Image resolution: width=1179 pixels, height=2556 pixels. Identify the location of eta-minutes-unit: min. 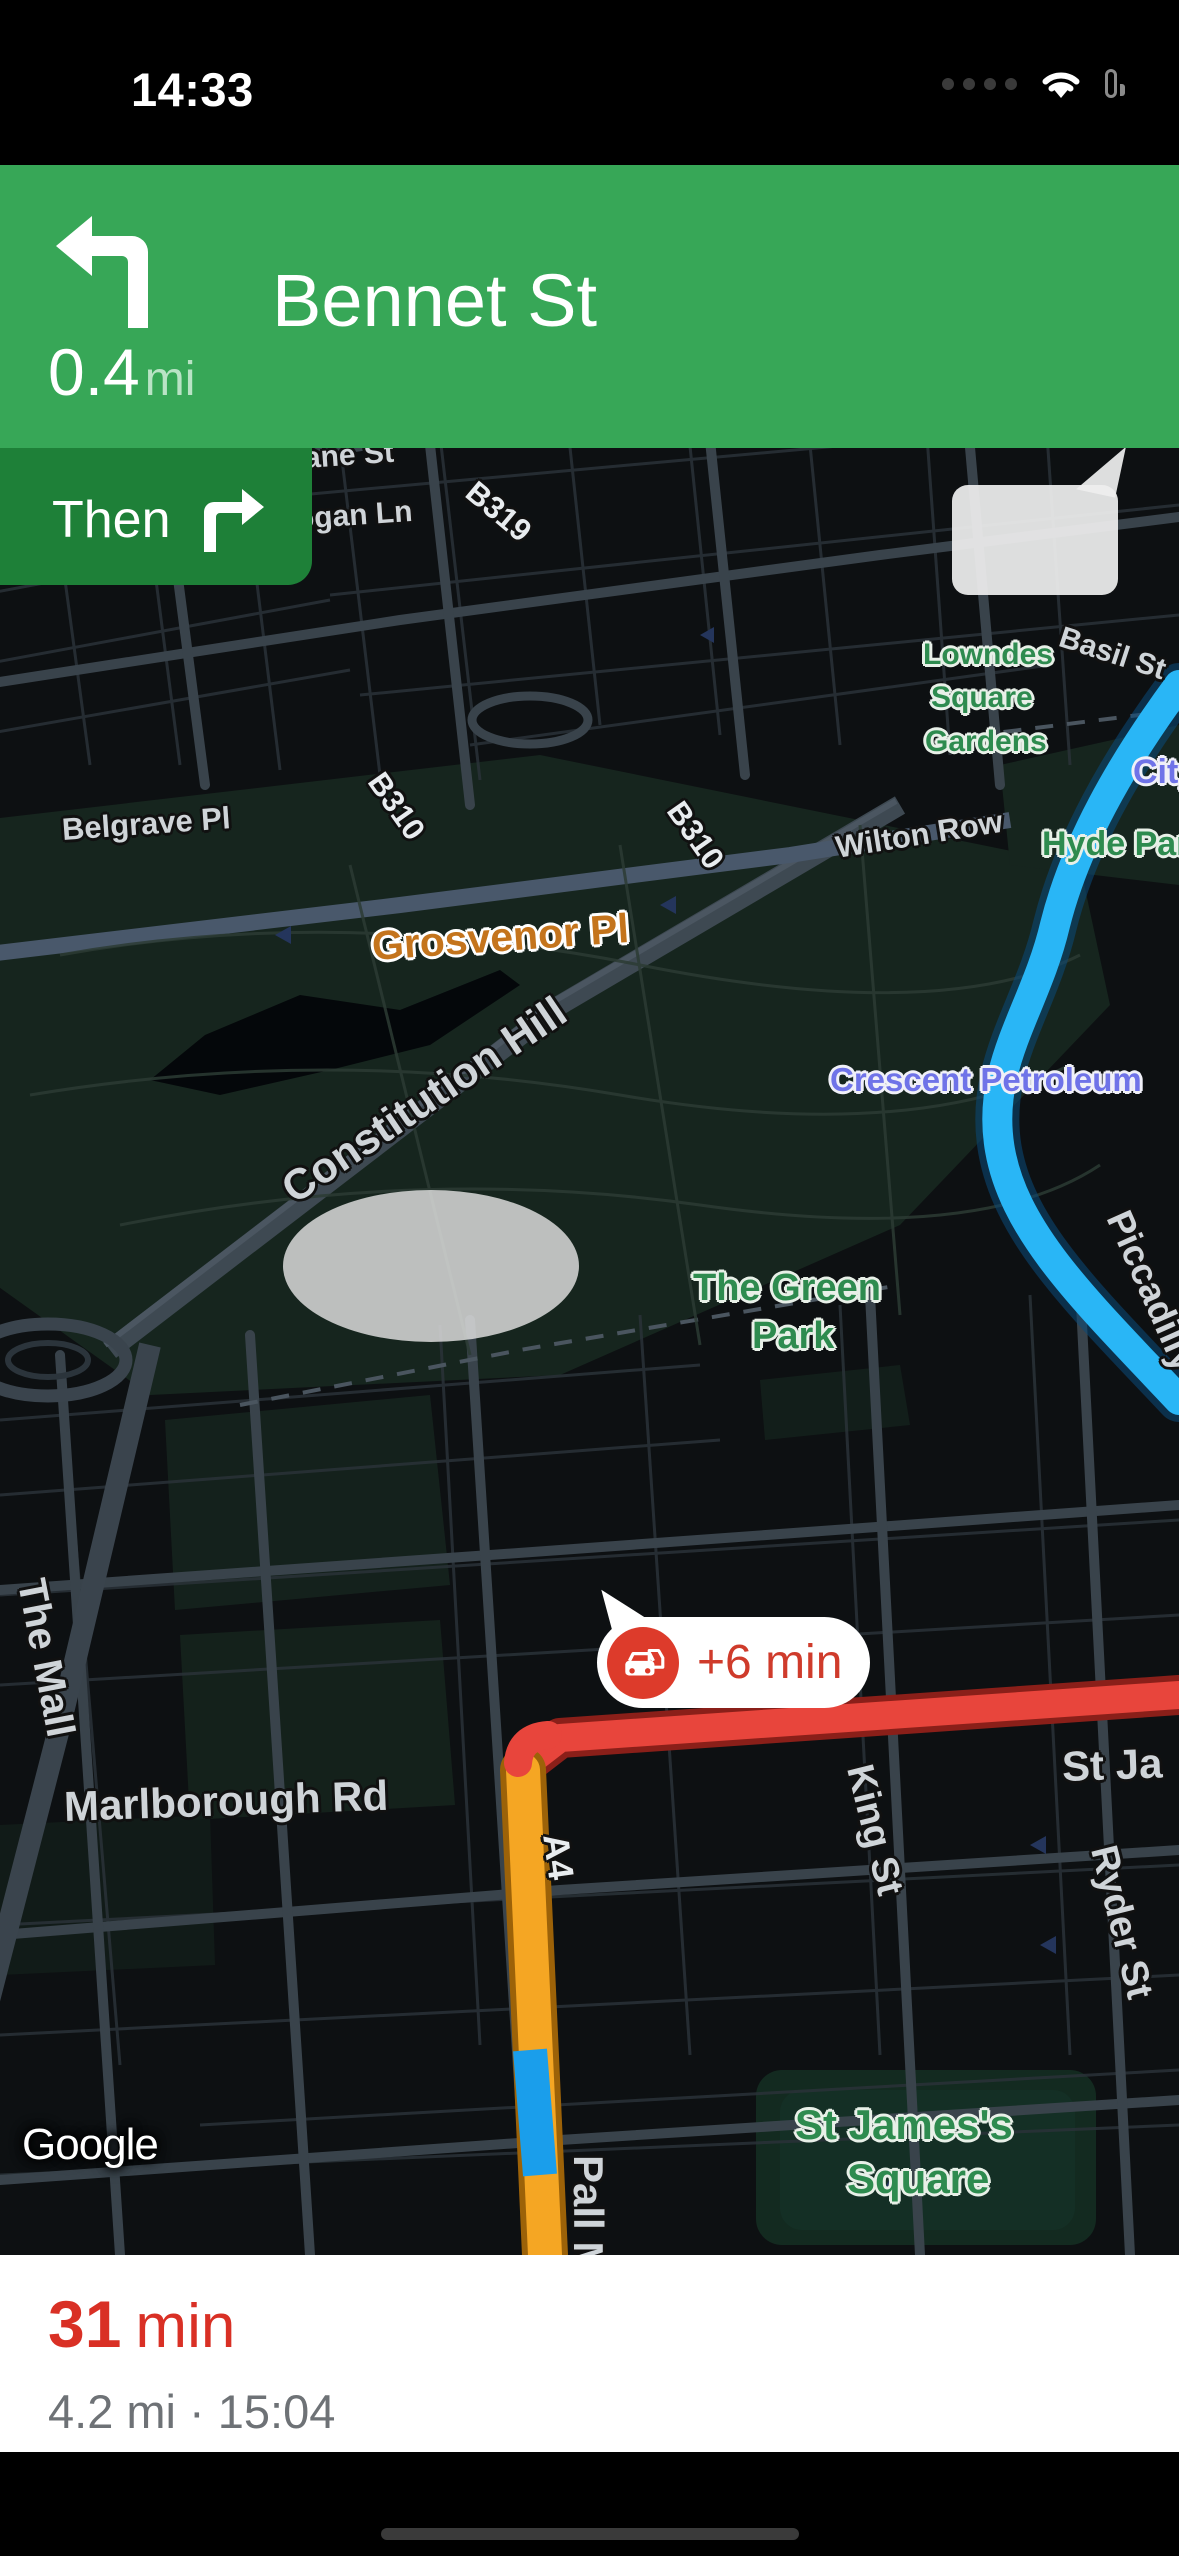
(185, 2326).